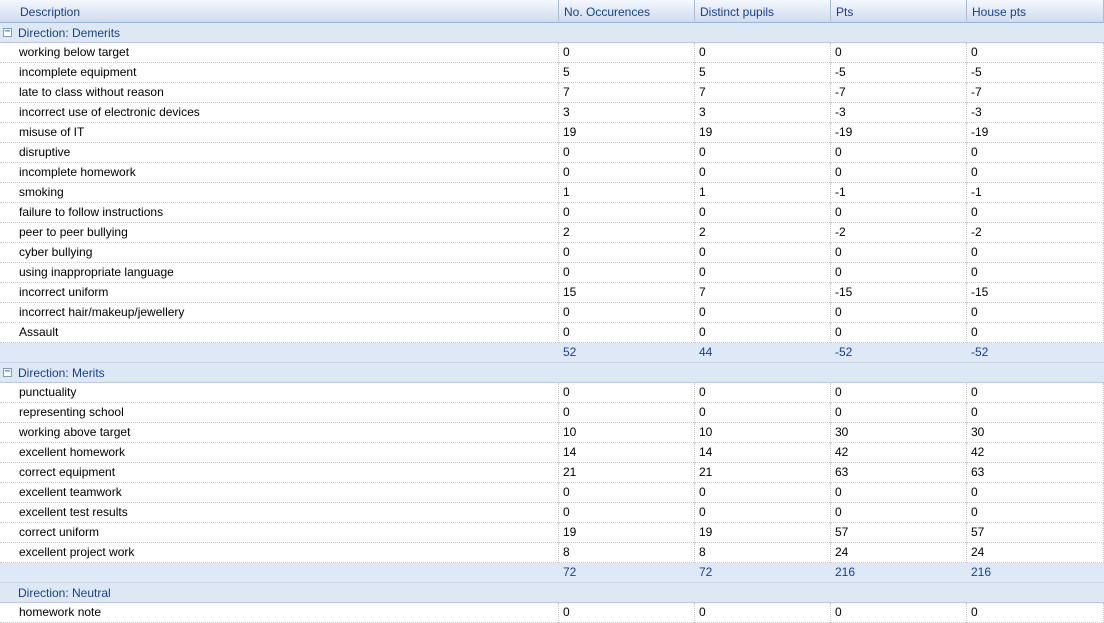 This screenshot has height=623, width=1104. What do you see at coordinates (552, 593) in the screenshot?
I see `group-row: Direction: Neutral` at bounding box center [552, 593].